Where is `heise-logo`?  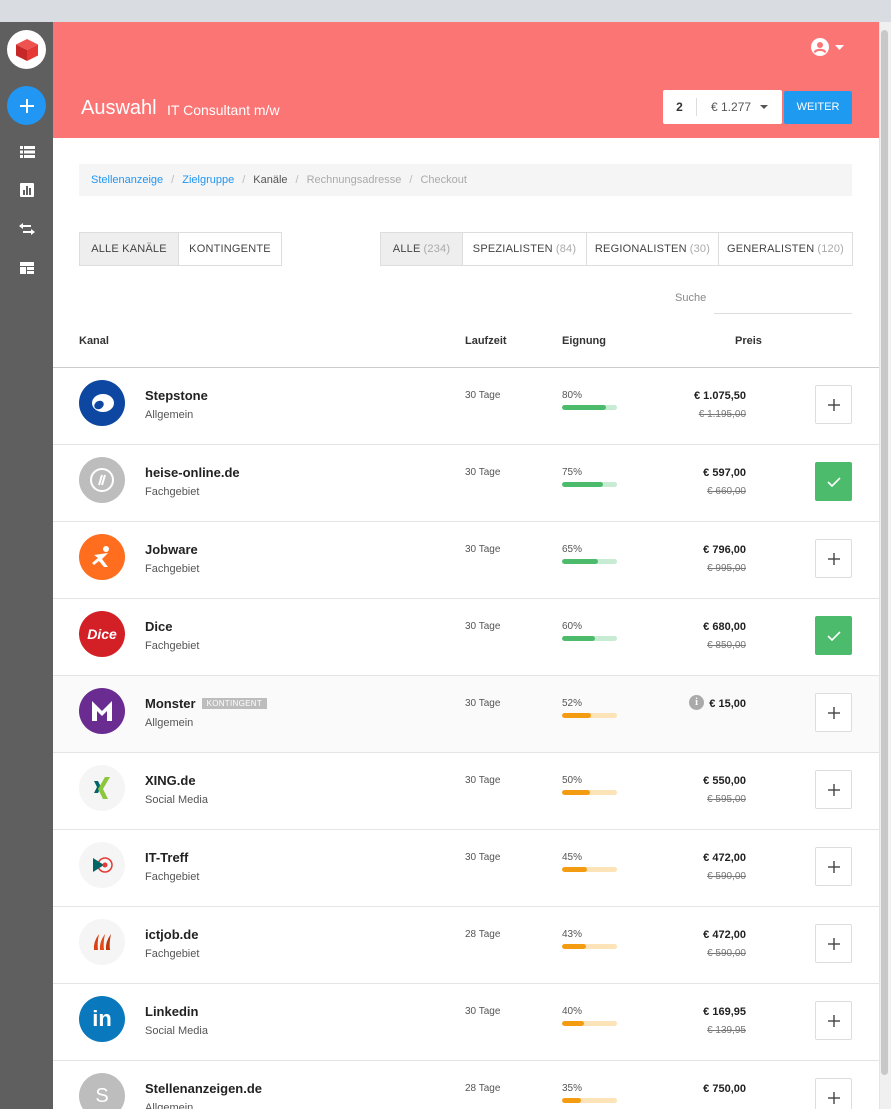 heise-logo is located at coordinates (102, 480).